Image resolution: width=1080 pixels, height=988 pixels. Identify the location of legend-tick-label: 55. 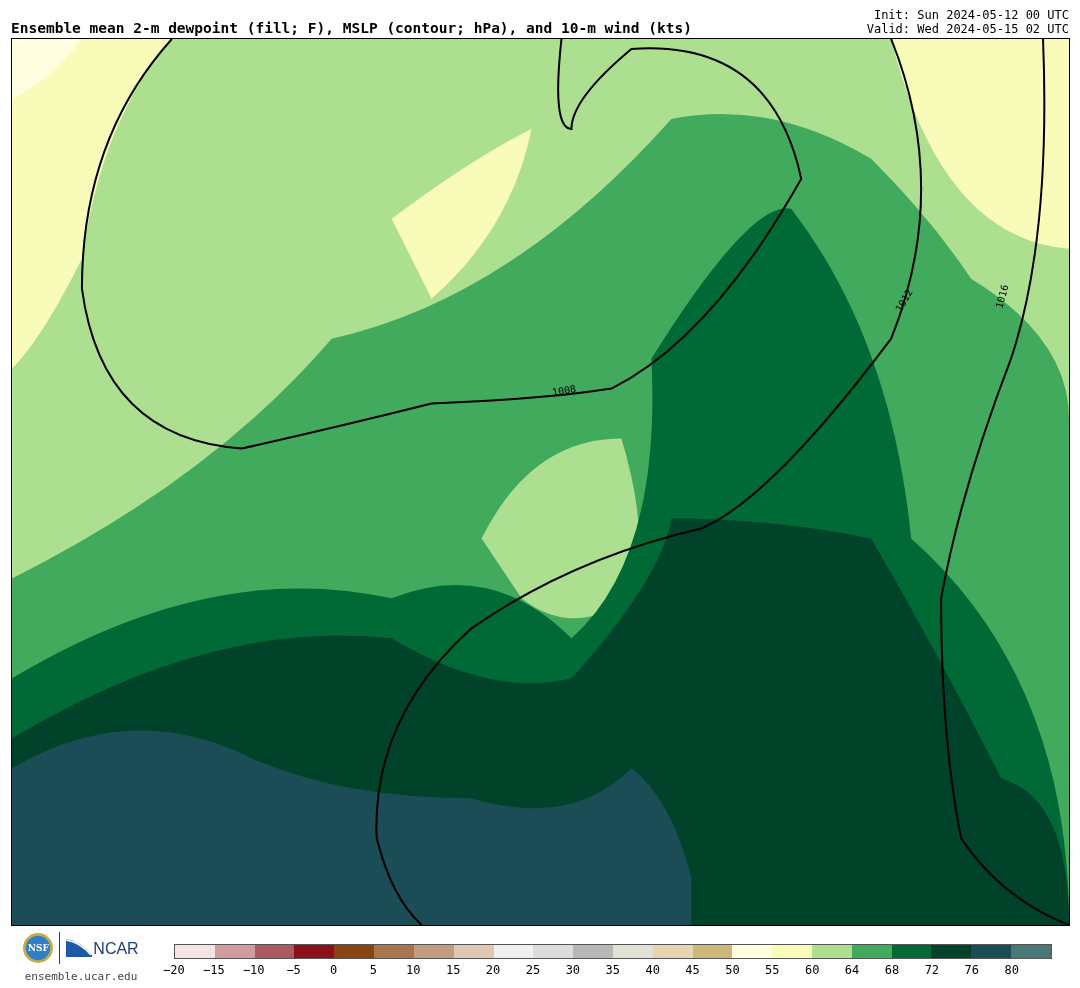
(772, 970).